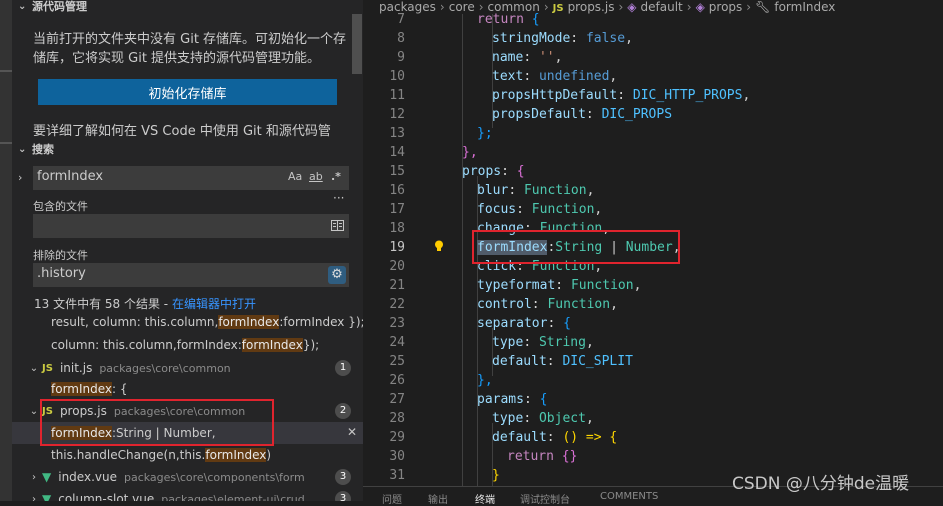 Image resolution: width=943 pixels, height=506 pixels. I want to click on token: return, so click(530, 456).